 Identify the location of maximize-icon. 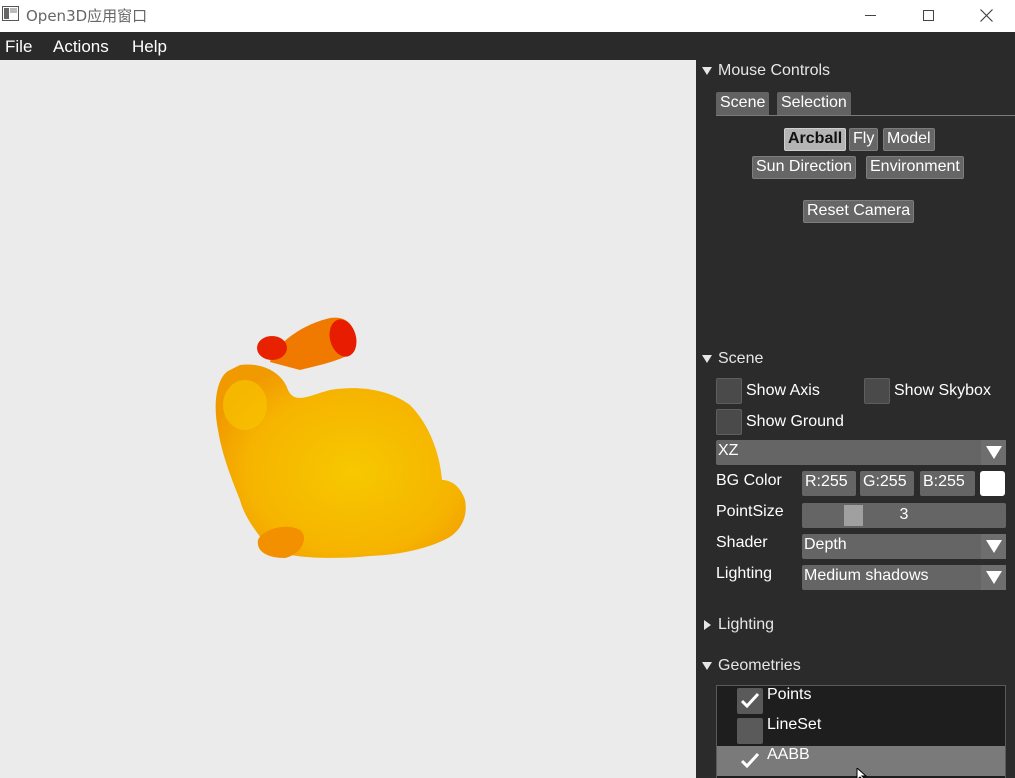
(928, 15).